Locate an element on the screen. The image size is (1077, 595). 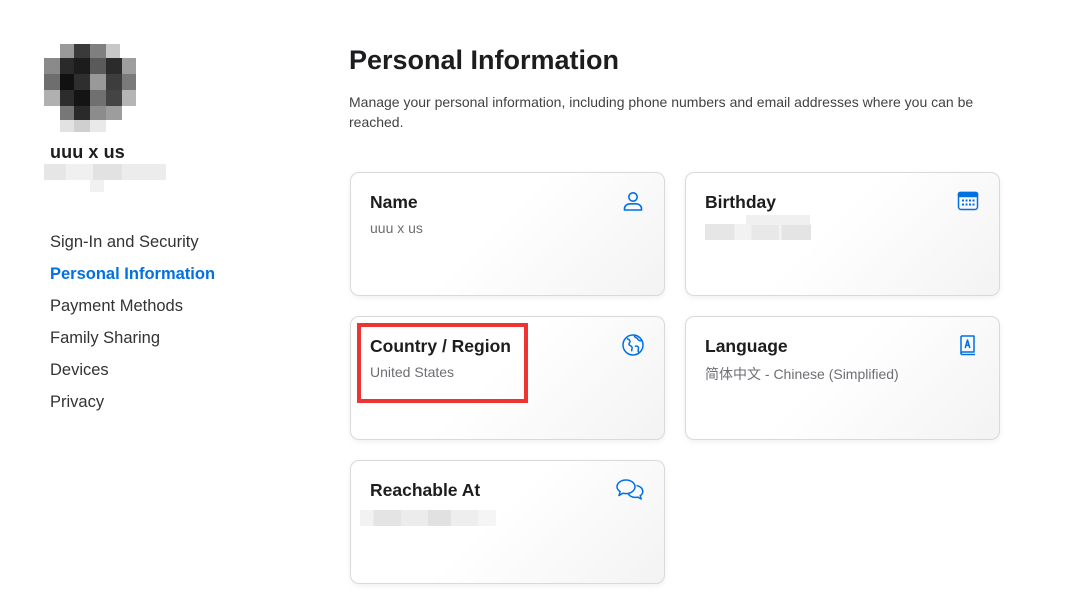
user-email-redacted-tail is located at coordinates (97, 186).